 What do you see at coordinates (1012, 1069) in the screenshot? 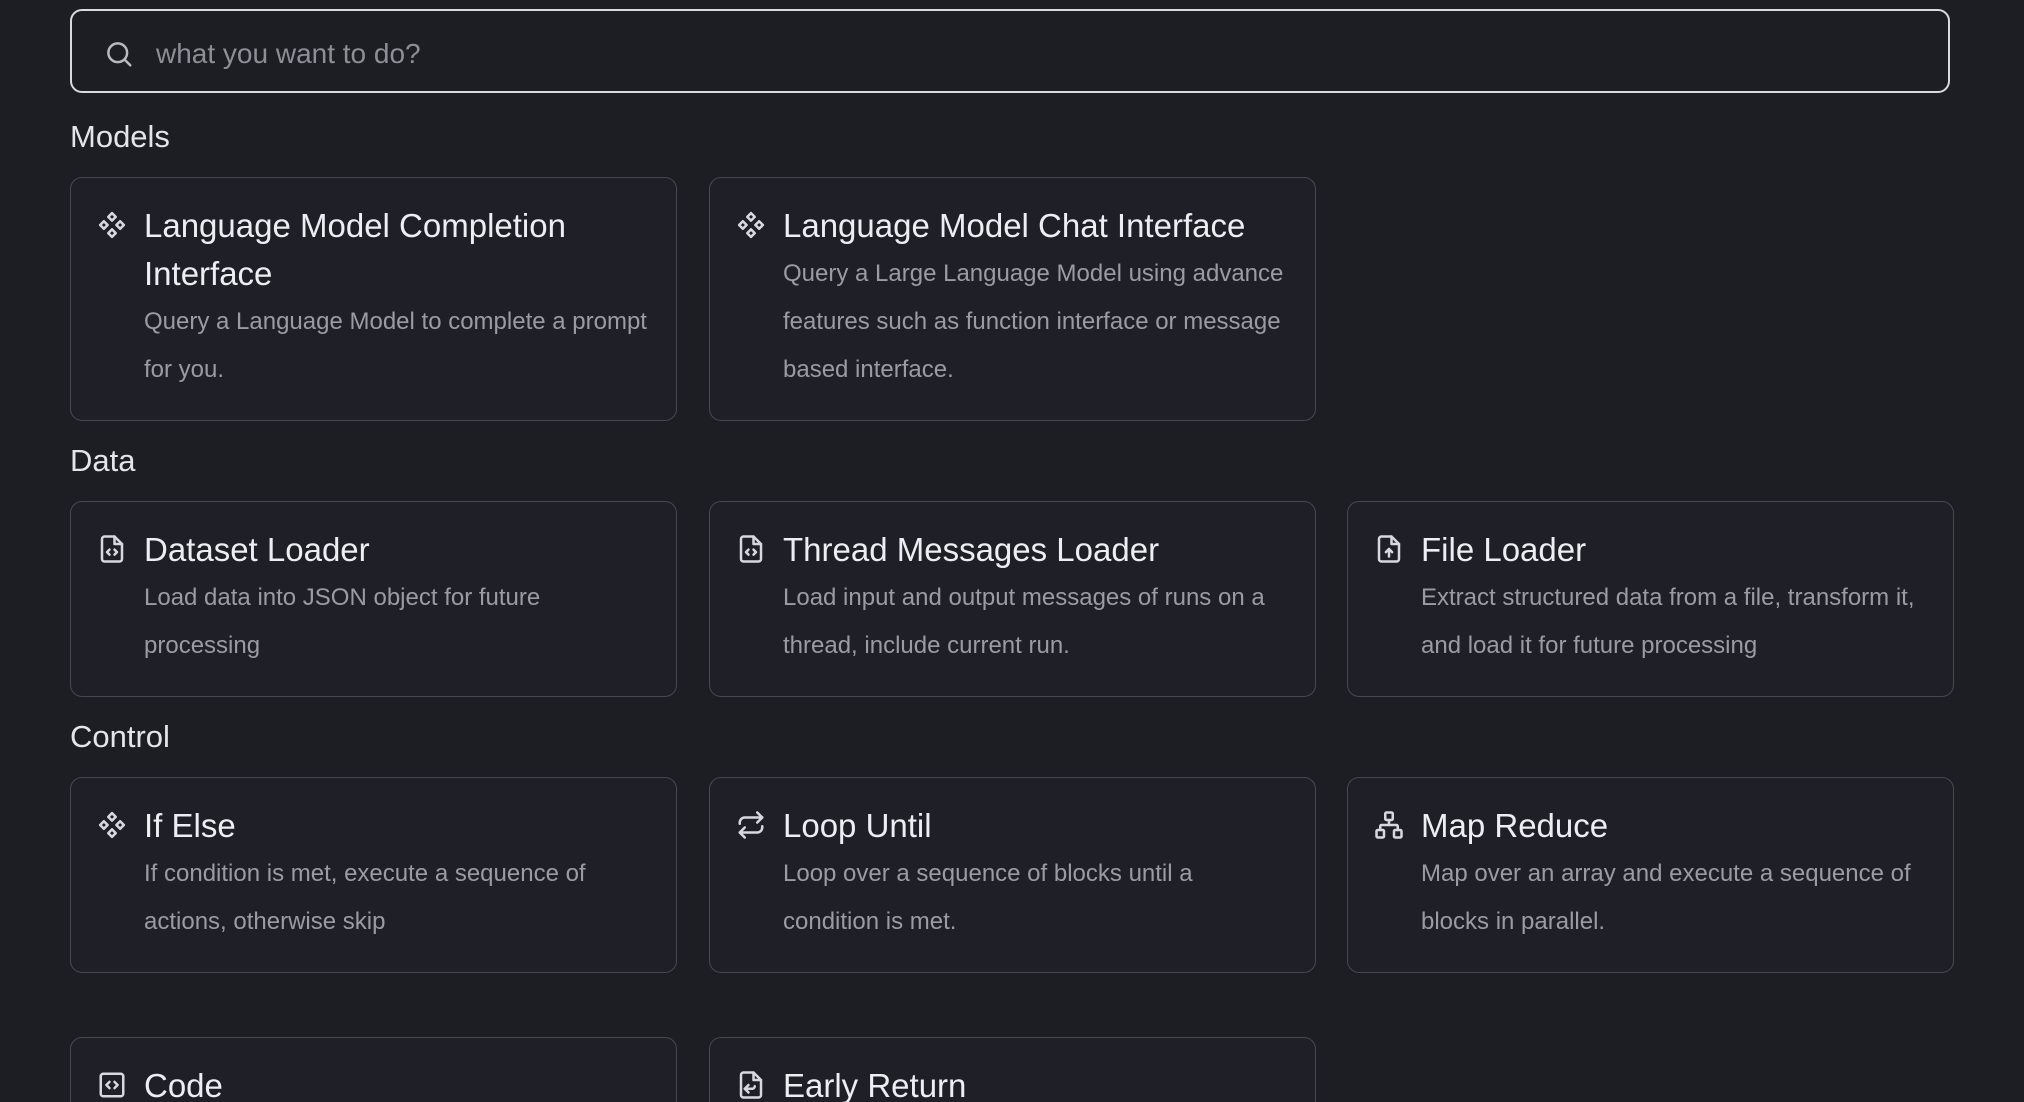
I see `block-card-early-return: Early Return` at bounding box center [1012, 1069].